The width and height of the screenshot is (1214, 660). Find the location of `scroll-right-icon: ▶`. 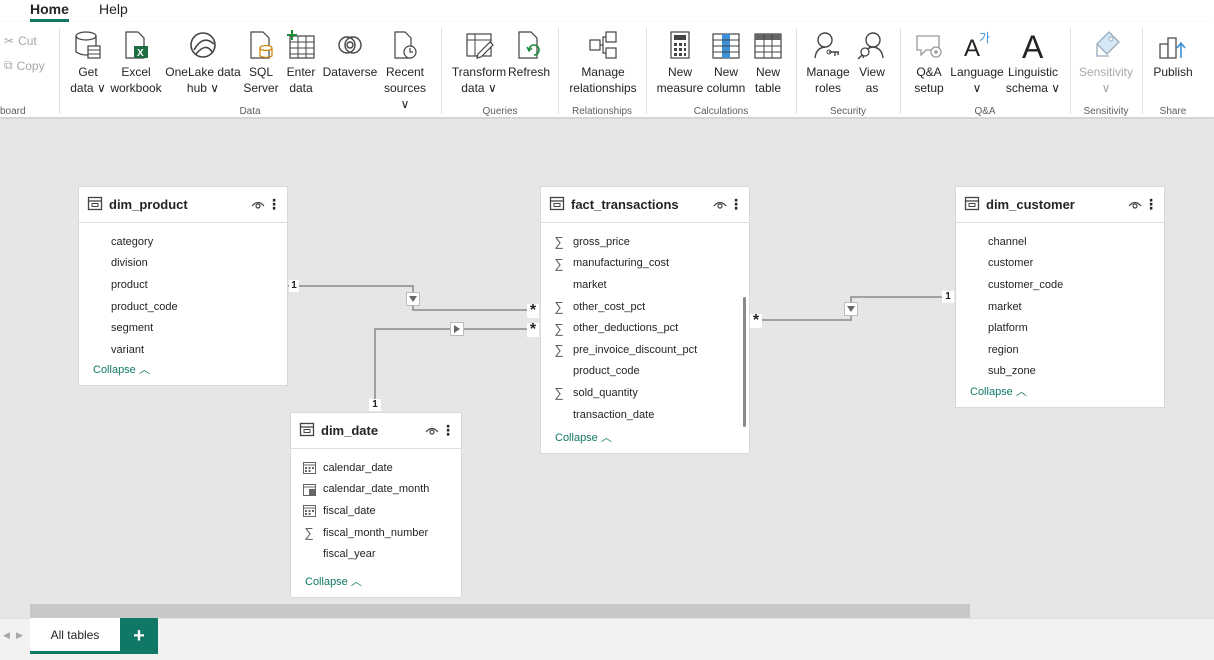

scroll-right-icon: ▶ is located at coordinates (19, 635).